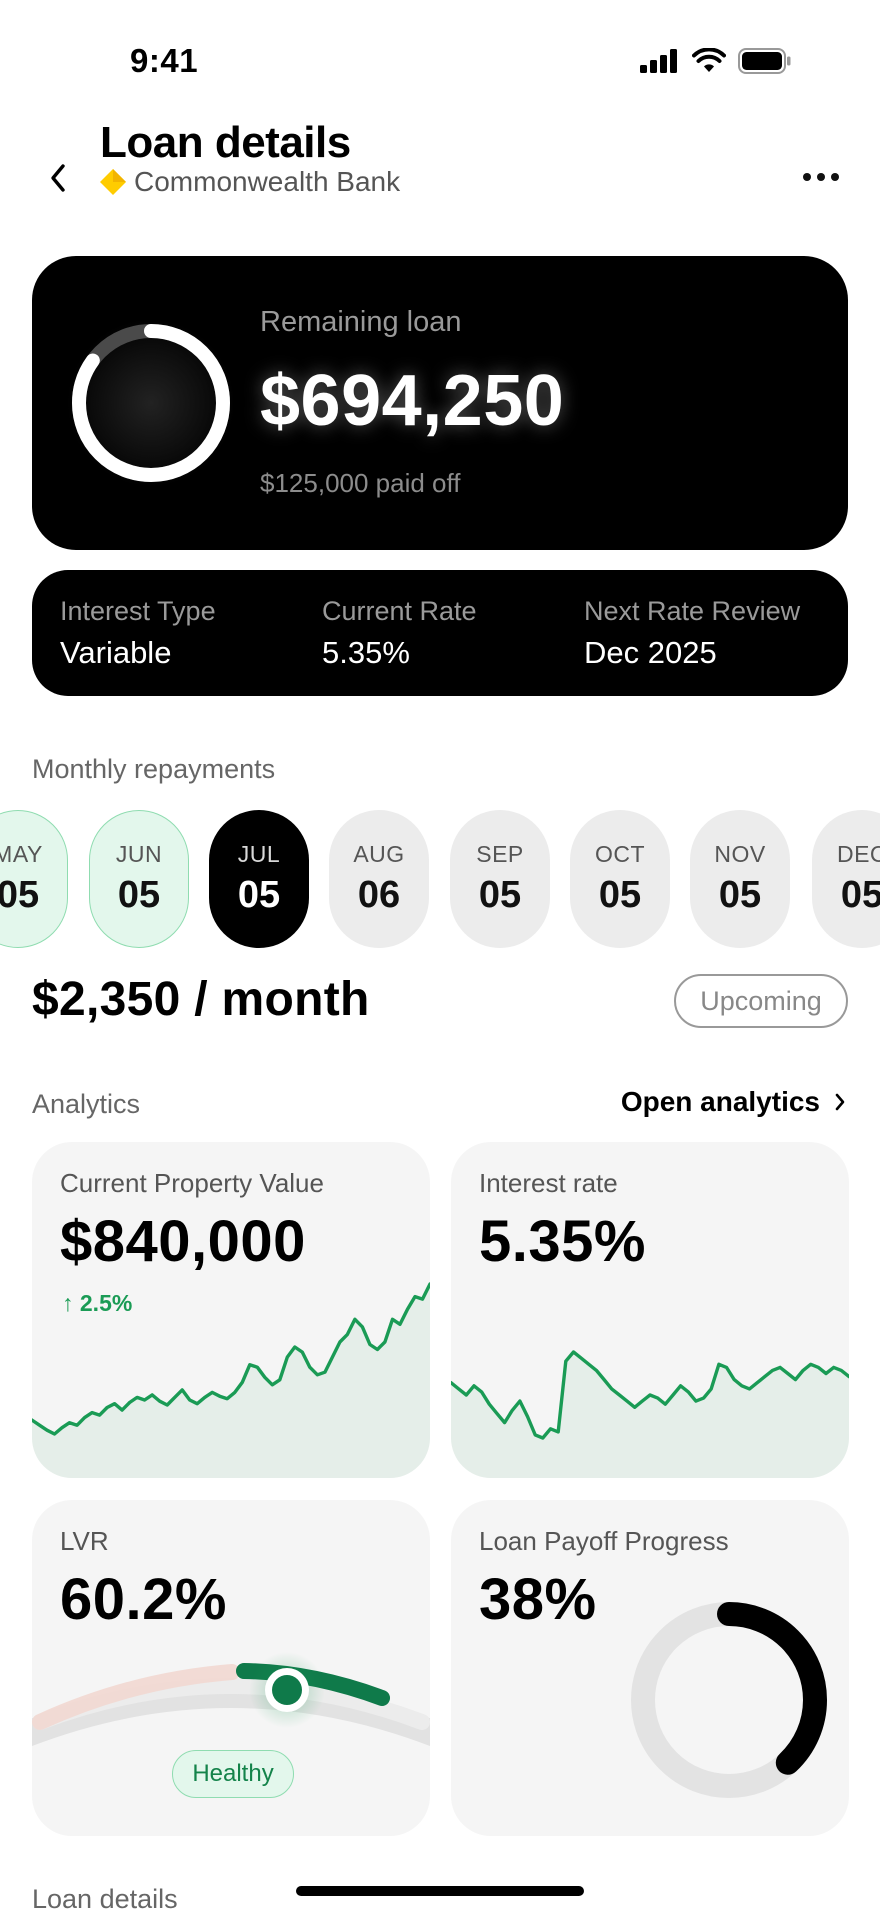 Image resolution: width=880 pixels, height=1912 pixels. What do you see at coordinates (138, 611) in the screenshot?
I see `interest-type-label: Interest Type` at bounding box center [138, 611].